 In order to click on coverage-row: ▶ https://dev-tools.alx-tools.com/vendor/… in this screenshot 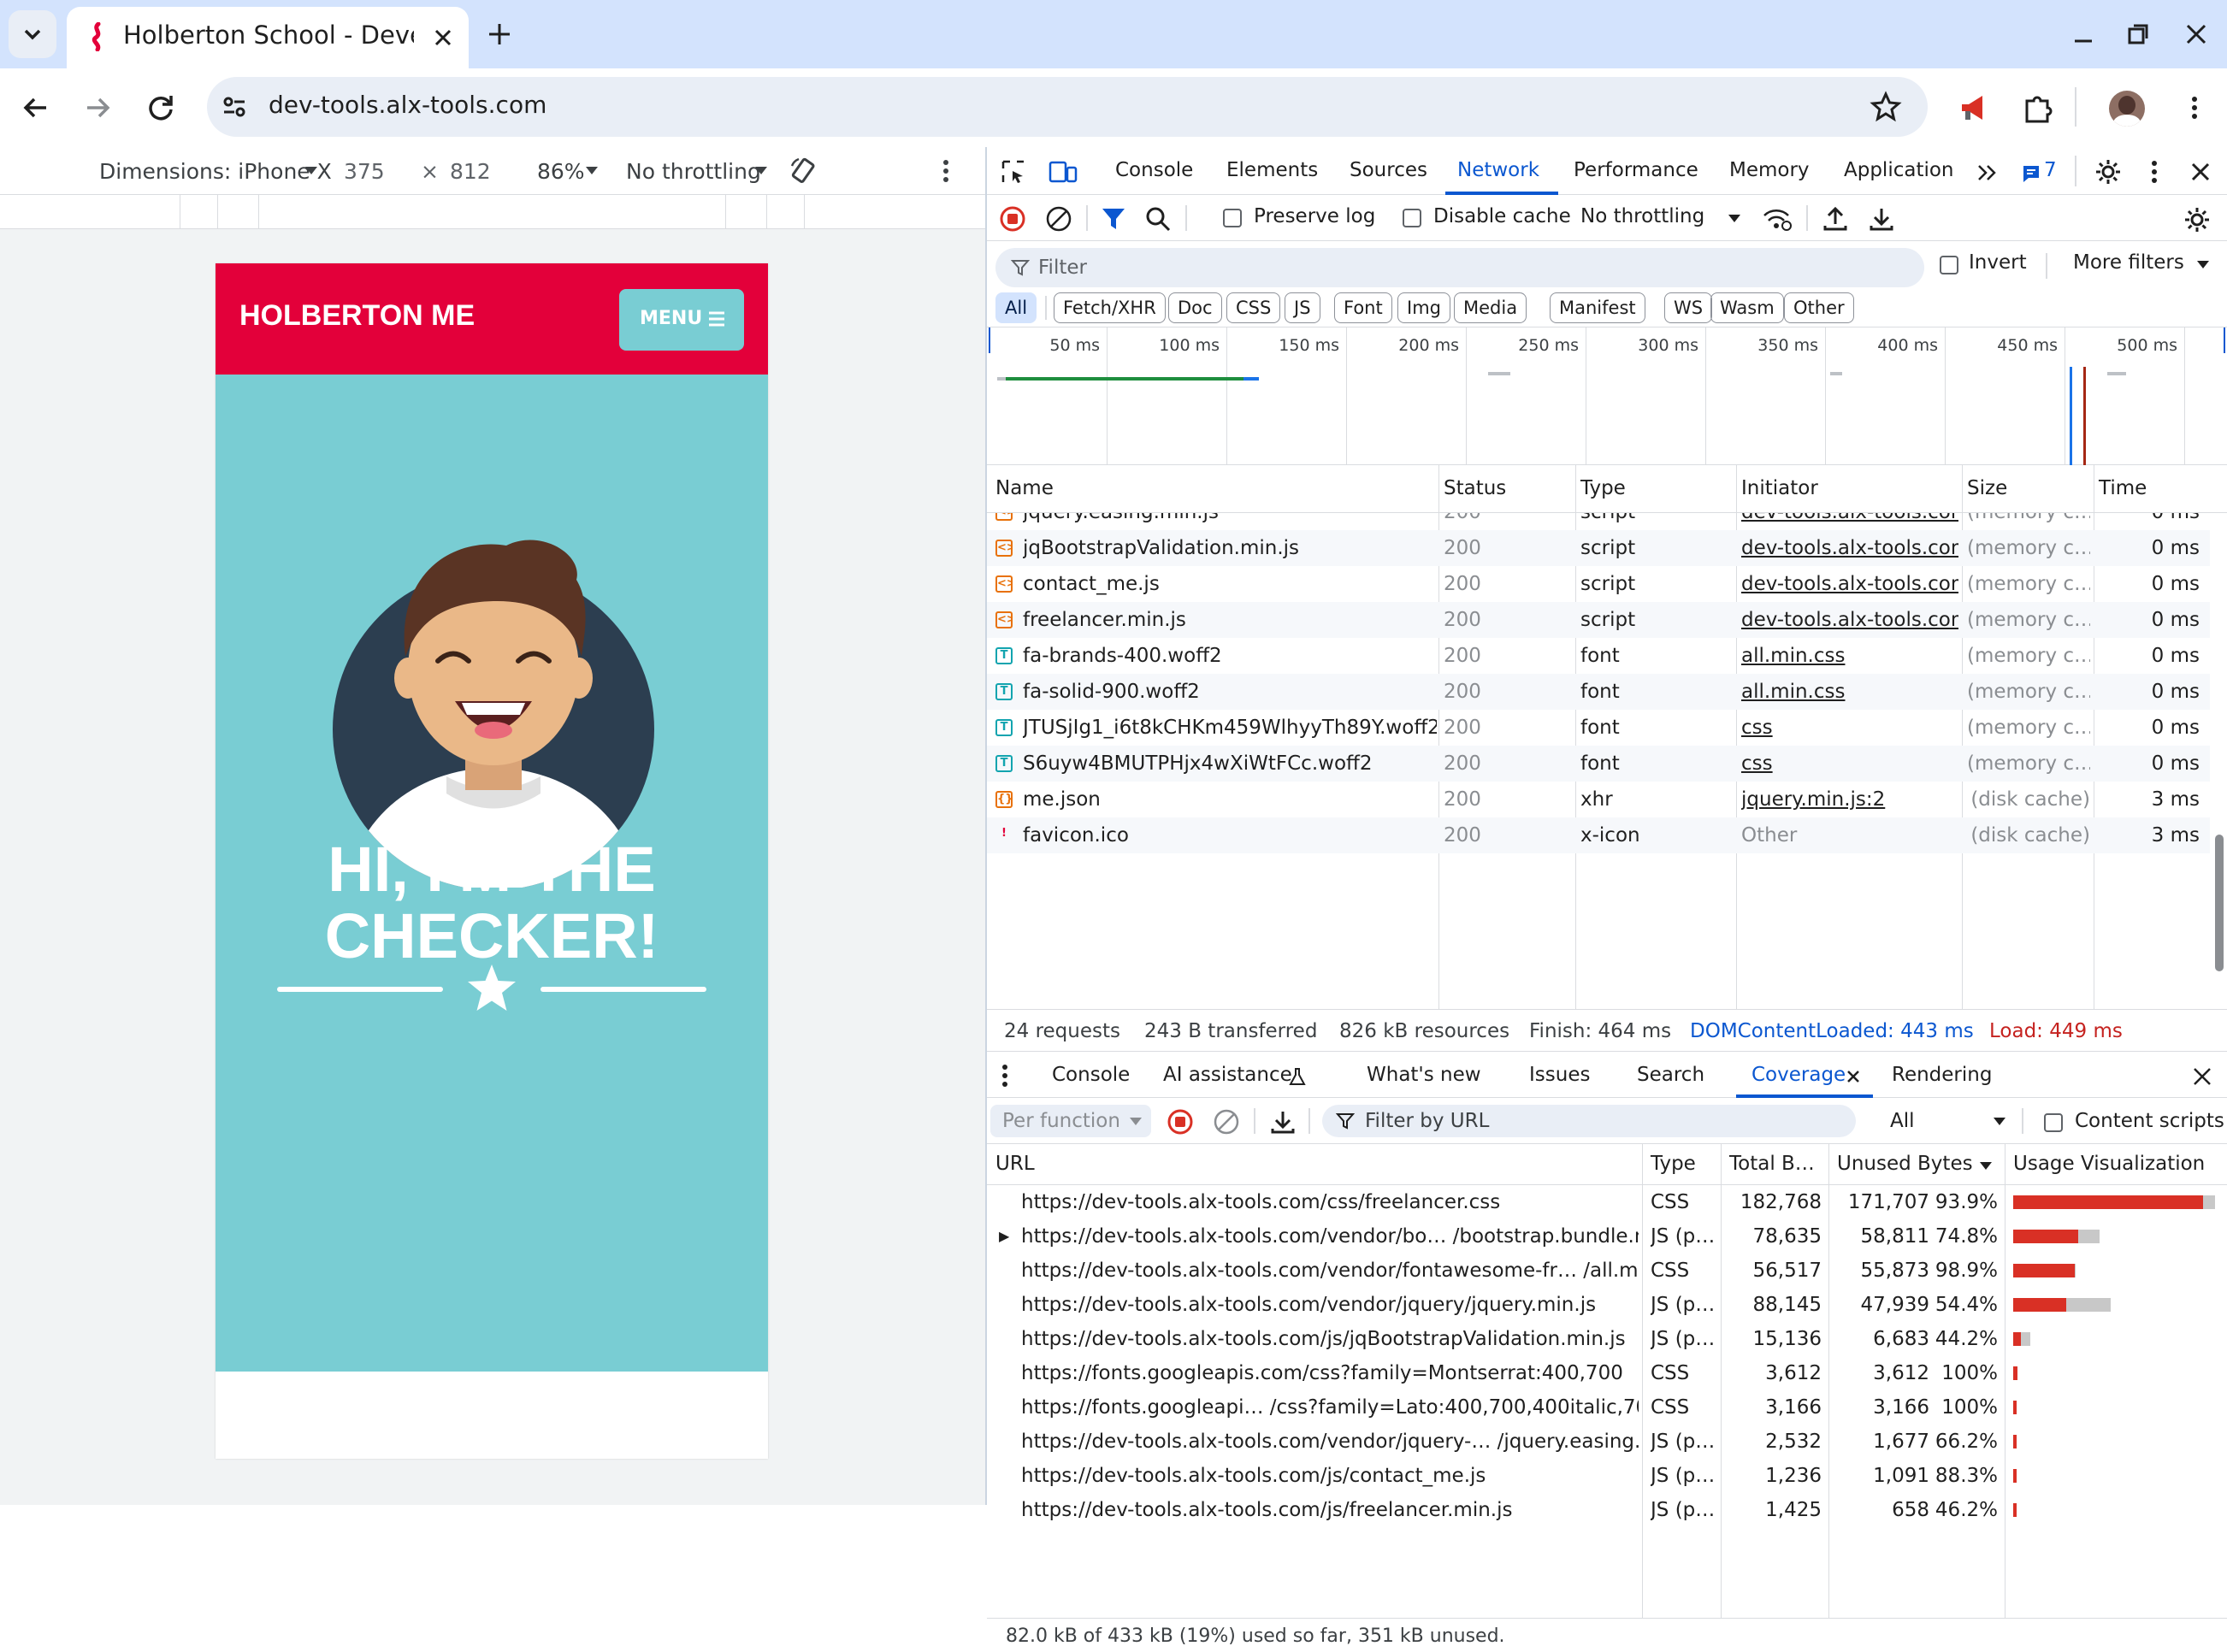, I will do `click(1607, 1236)`.